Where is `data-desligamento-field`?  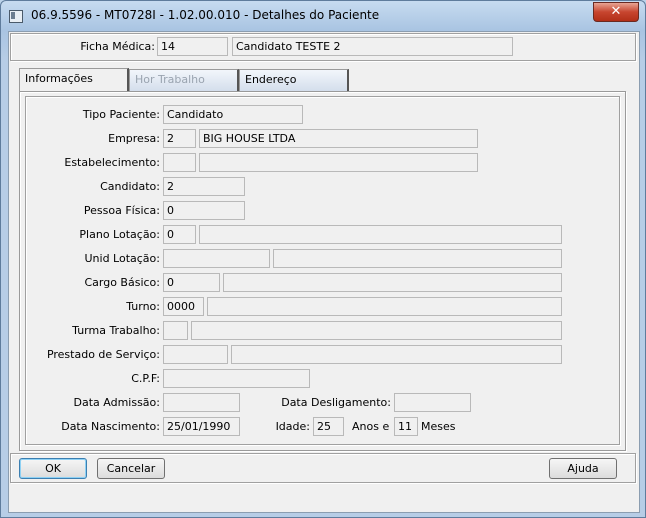
data-desligamento-field is located at coordinates (432, 402).